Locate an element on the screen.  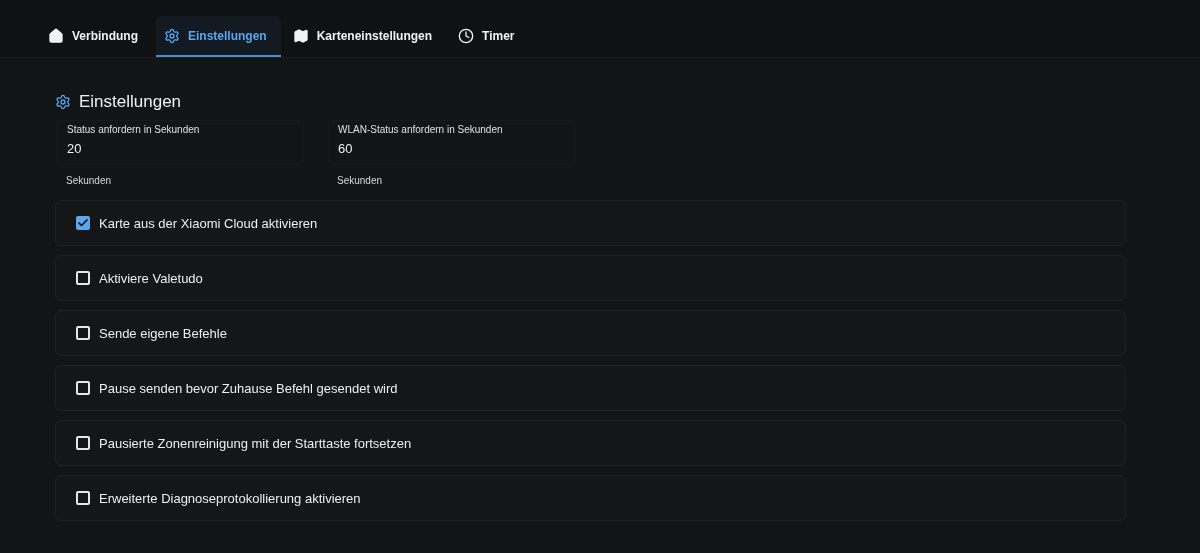
option-label: Sende eigene Befehle is located at coordinates (163, 333).